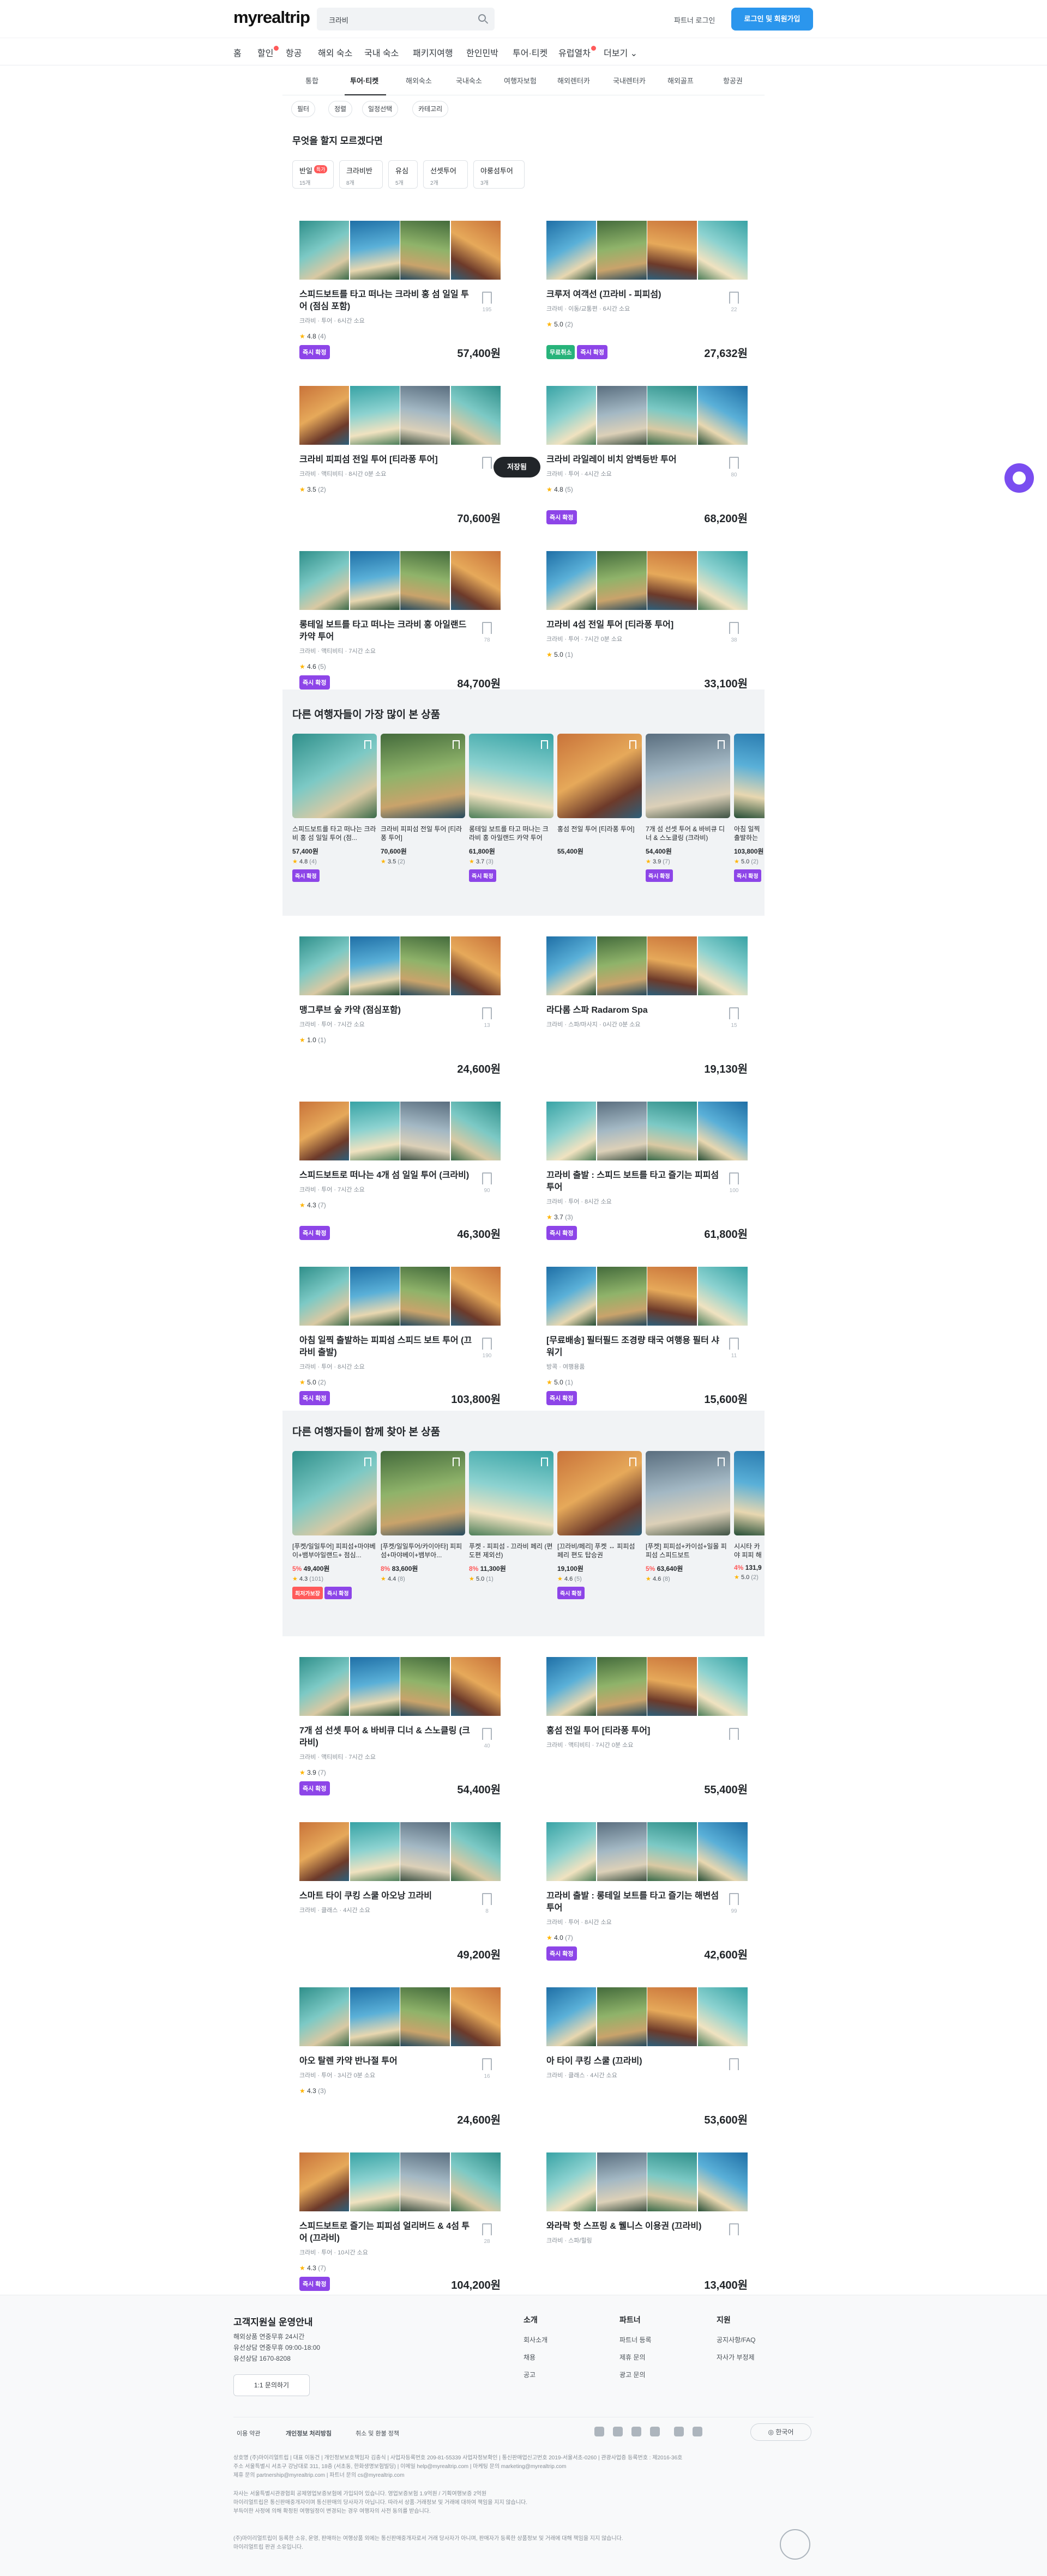 The width and height of the screenshot is (1047, 2576). Describe the element at coordinates (780, 2432) in the screenshot. I see `language-select: ◎ 한국어` at that location.